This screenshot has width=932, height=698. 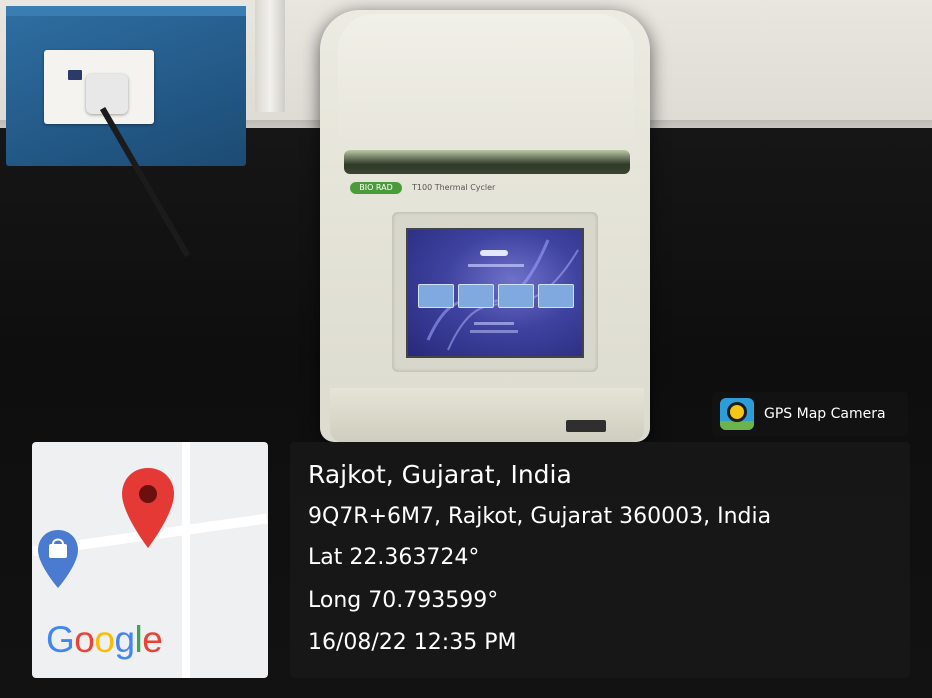 I want to click on datetime-text: 16/08/22 12:35 PM, so click(x=412, y=642).